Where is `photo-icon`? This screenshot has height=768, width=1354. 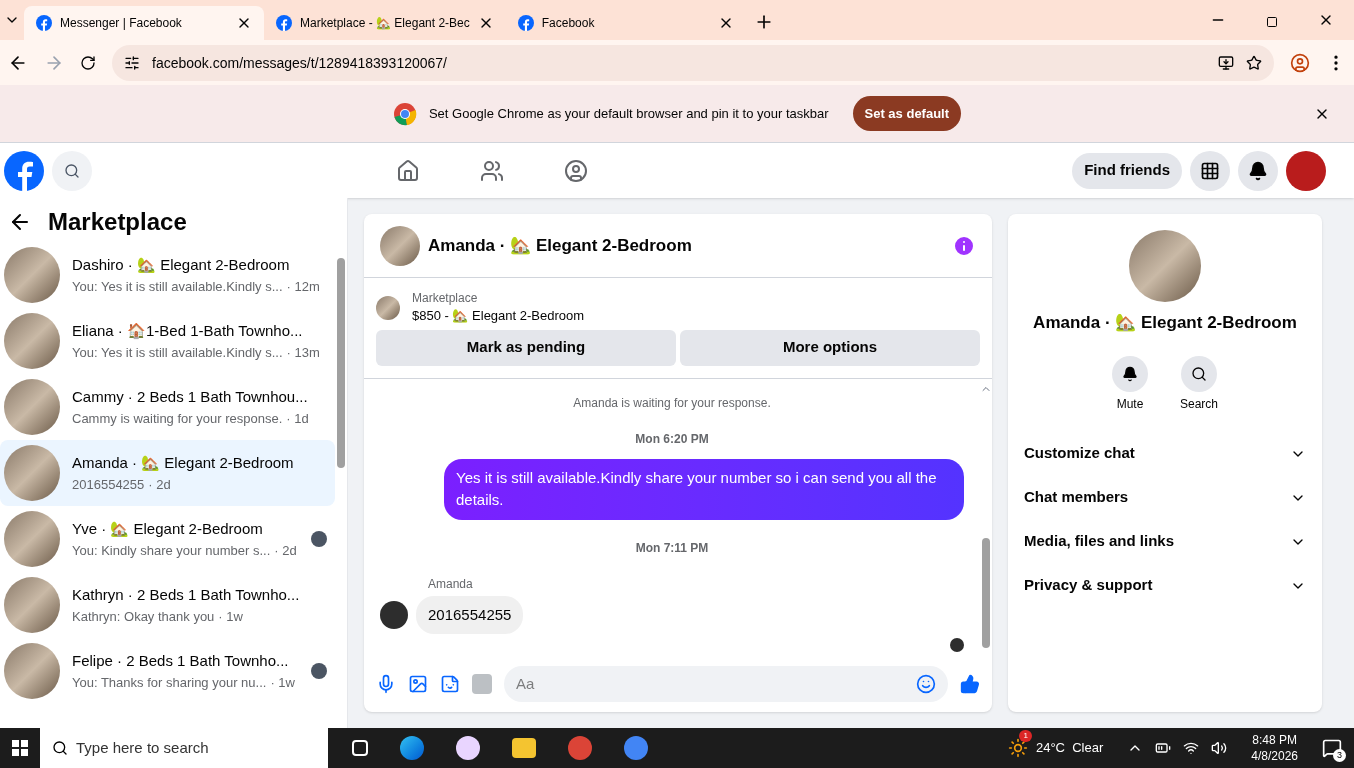
photo-icon is located at coordinates (418, 684).